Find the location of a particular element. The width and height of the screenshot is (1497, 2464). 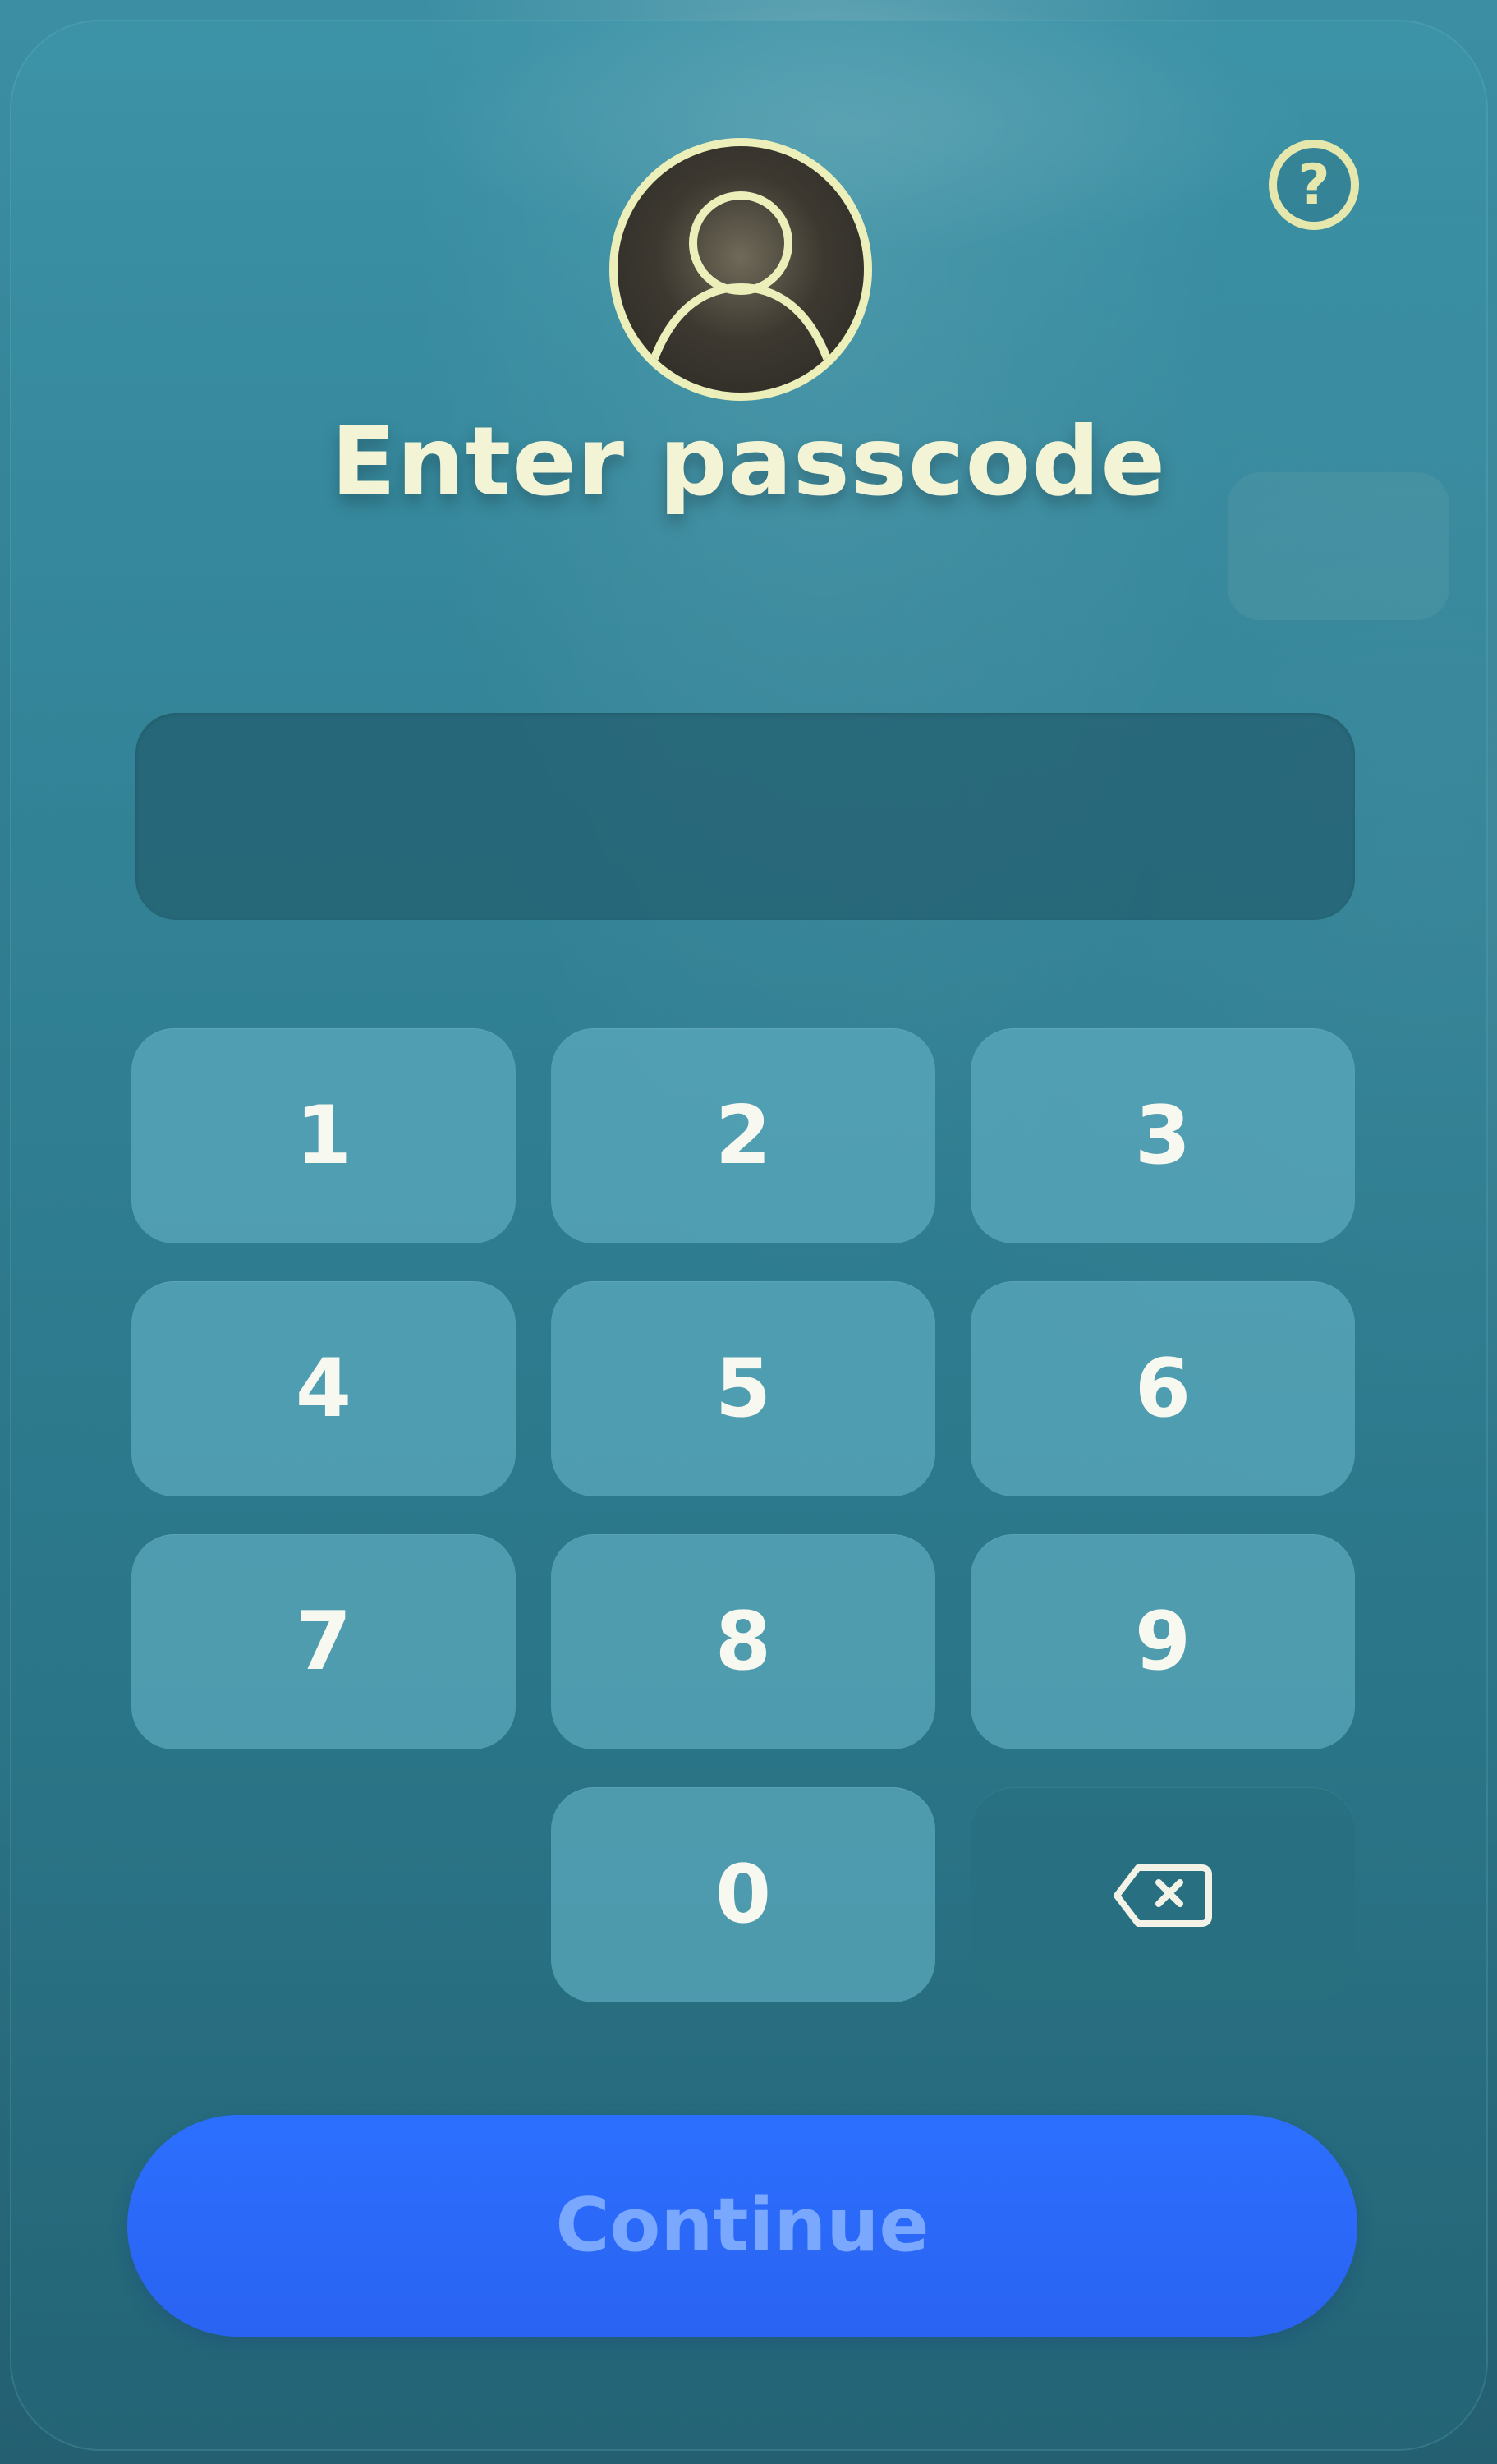

empty-key-slot is located at coordinates (324, 1894).